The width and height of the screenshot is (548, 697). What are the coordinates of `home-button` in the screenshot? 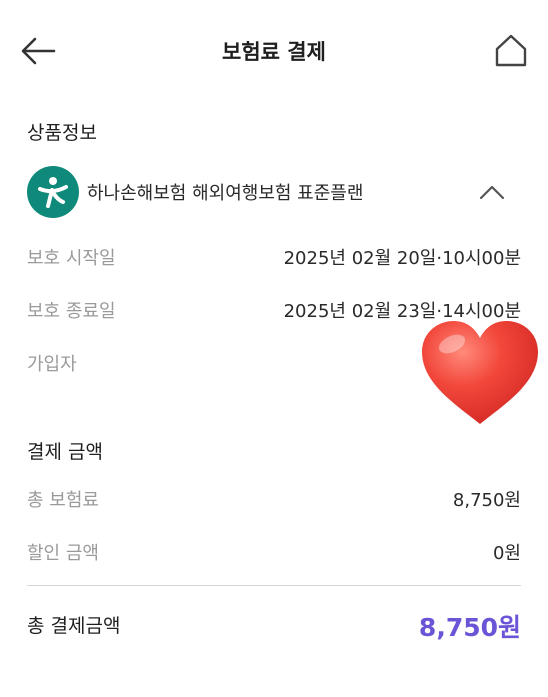 It's located at (511, 51).